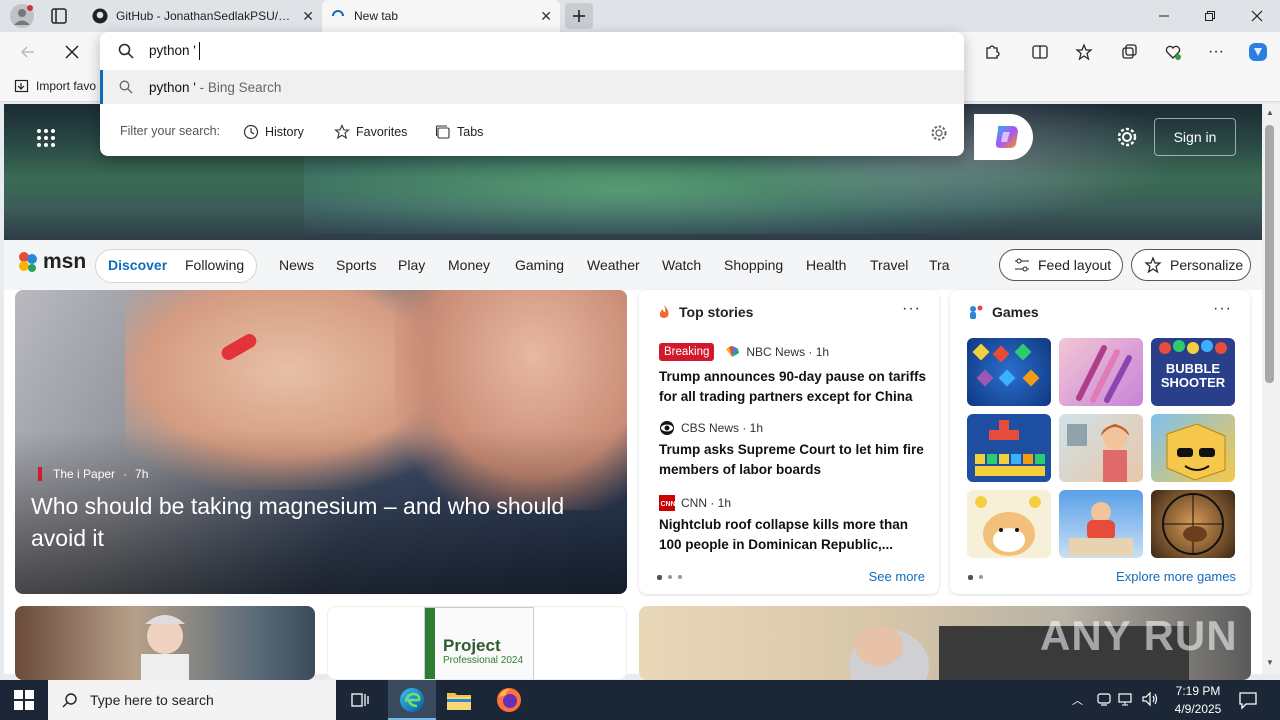  Describe the element at coordinates (24, 700) in the screenshot. I see `start-button` at that location.